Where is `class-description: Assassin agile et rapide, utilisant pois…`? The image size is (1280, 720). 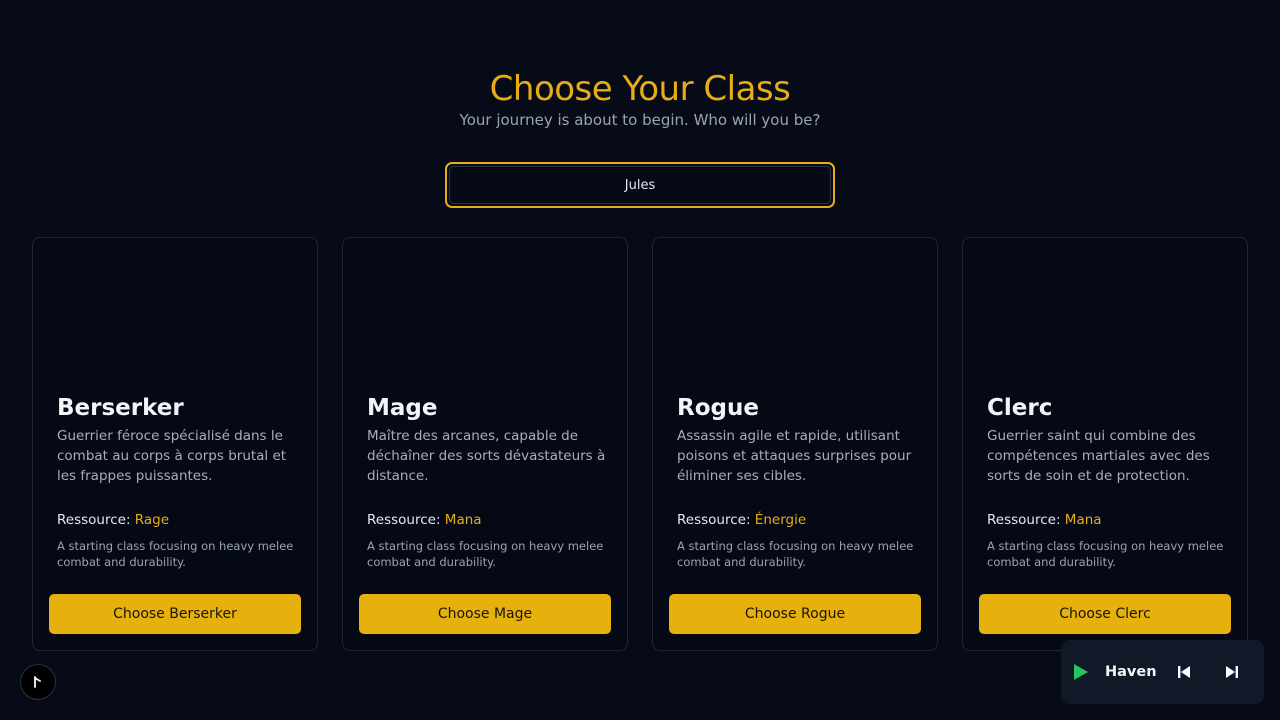 class-description: Assassin agile et rapide, utilisant pois… is located at coordinates (794, 456).